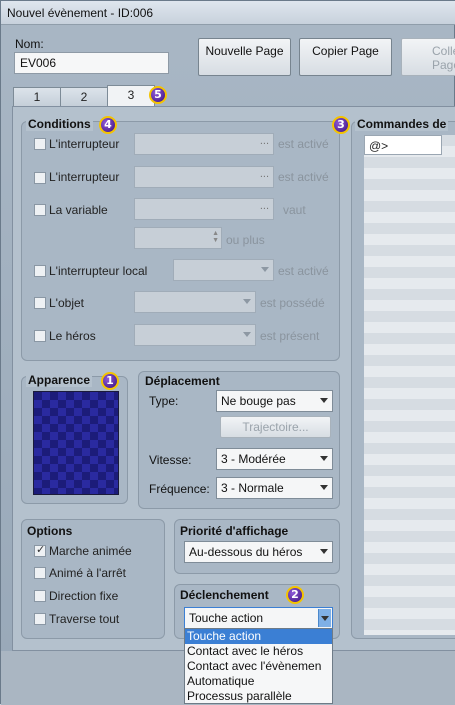  What do you see at coordinates (90, 551) in the screenshot?
I see `walking-animation-label: Marche animée` at bounding box center [90, 551].